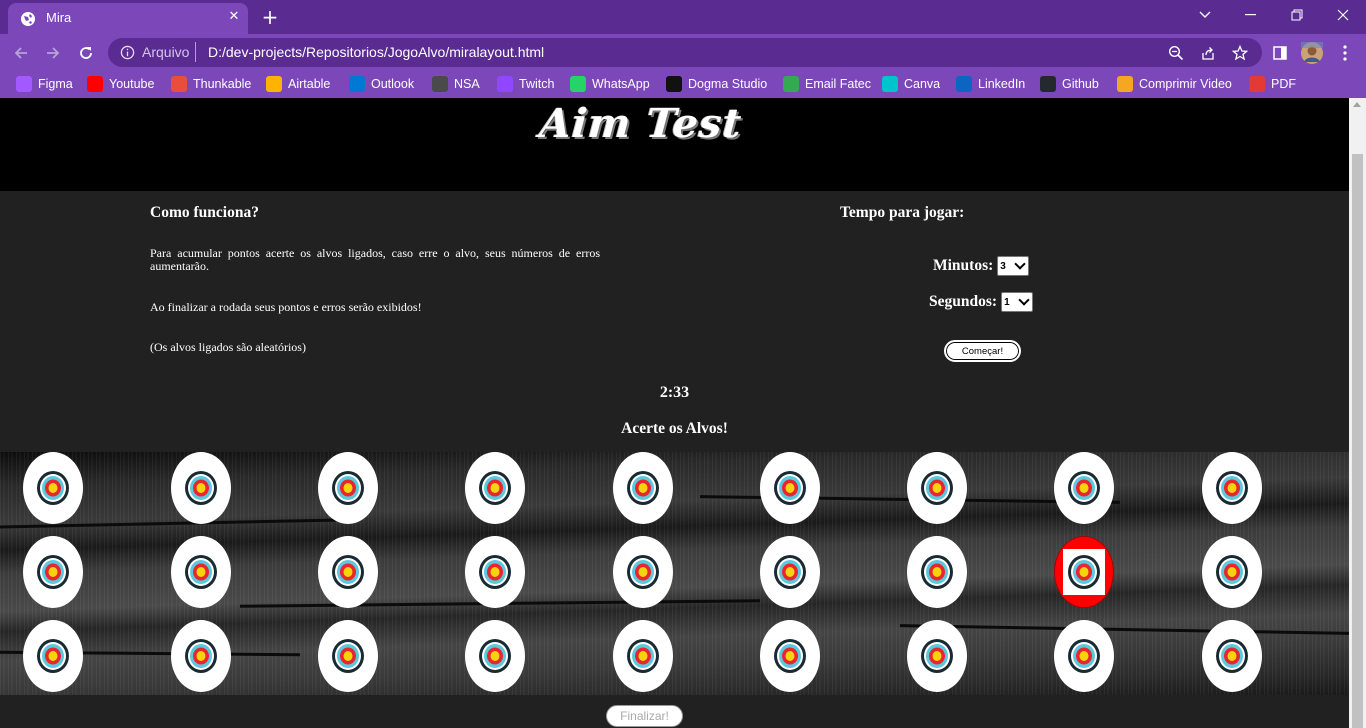 The height and width of the screenshot is (728, 1366). I want to click on pdf-icon, so click(1257, 84).